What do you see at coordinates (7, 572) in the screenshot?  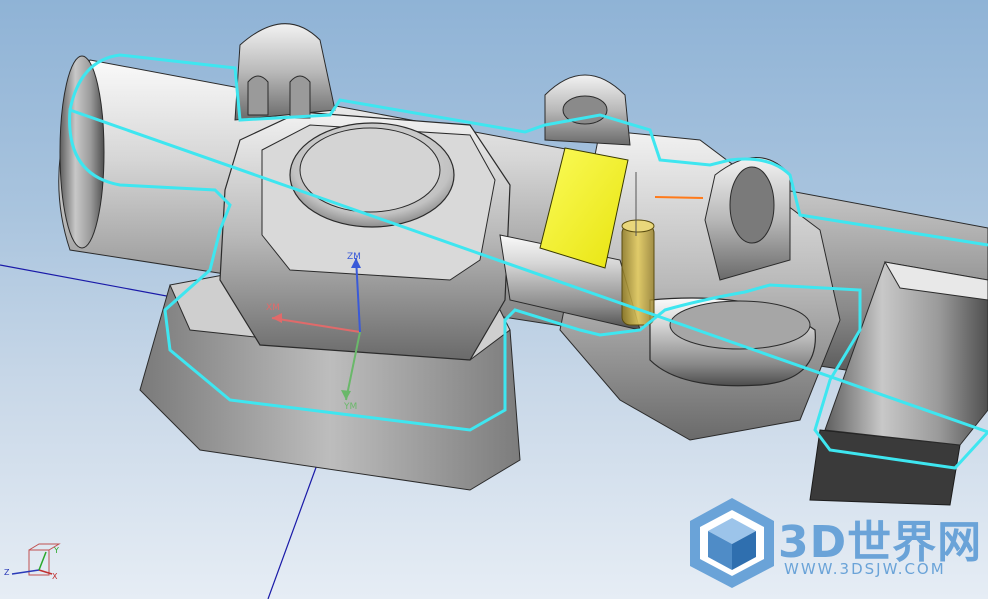 I see `triad-z-label: Z` at bounding box center [7, 572].